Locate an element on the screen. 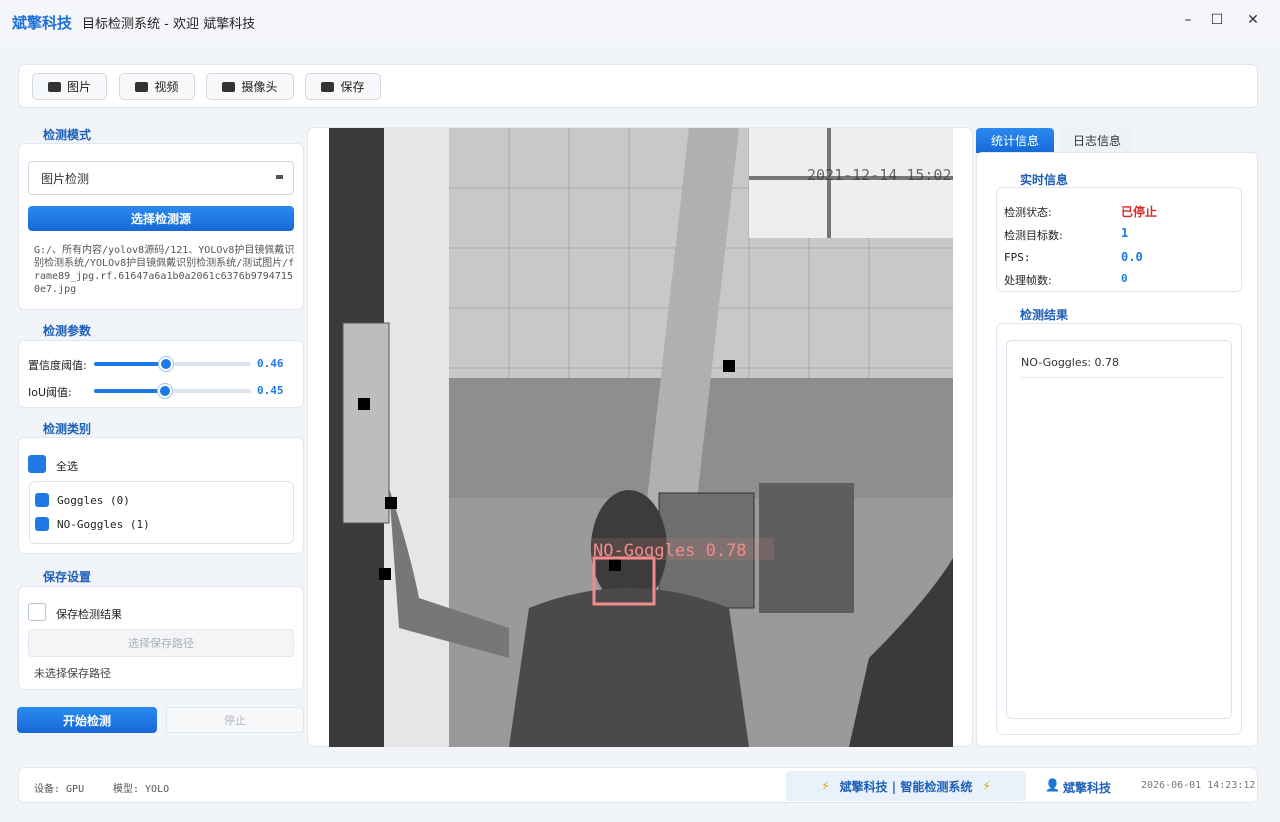  classes-heading: 检测类别 is located at coordinates (67, 429).